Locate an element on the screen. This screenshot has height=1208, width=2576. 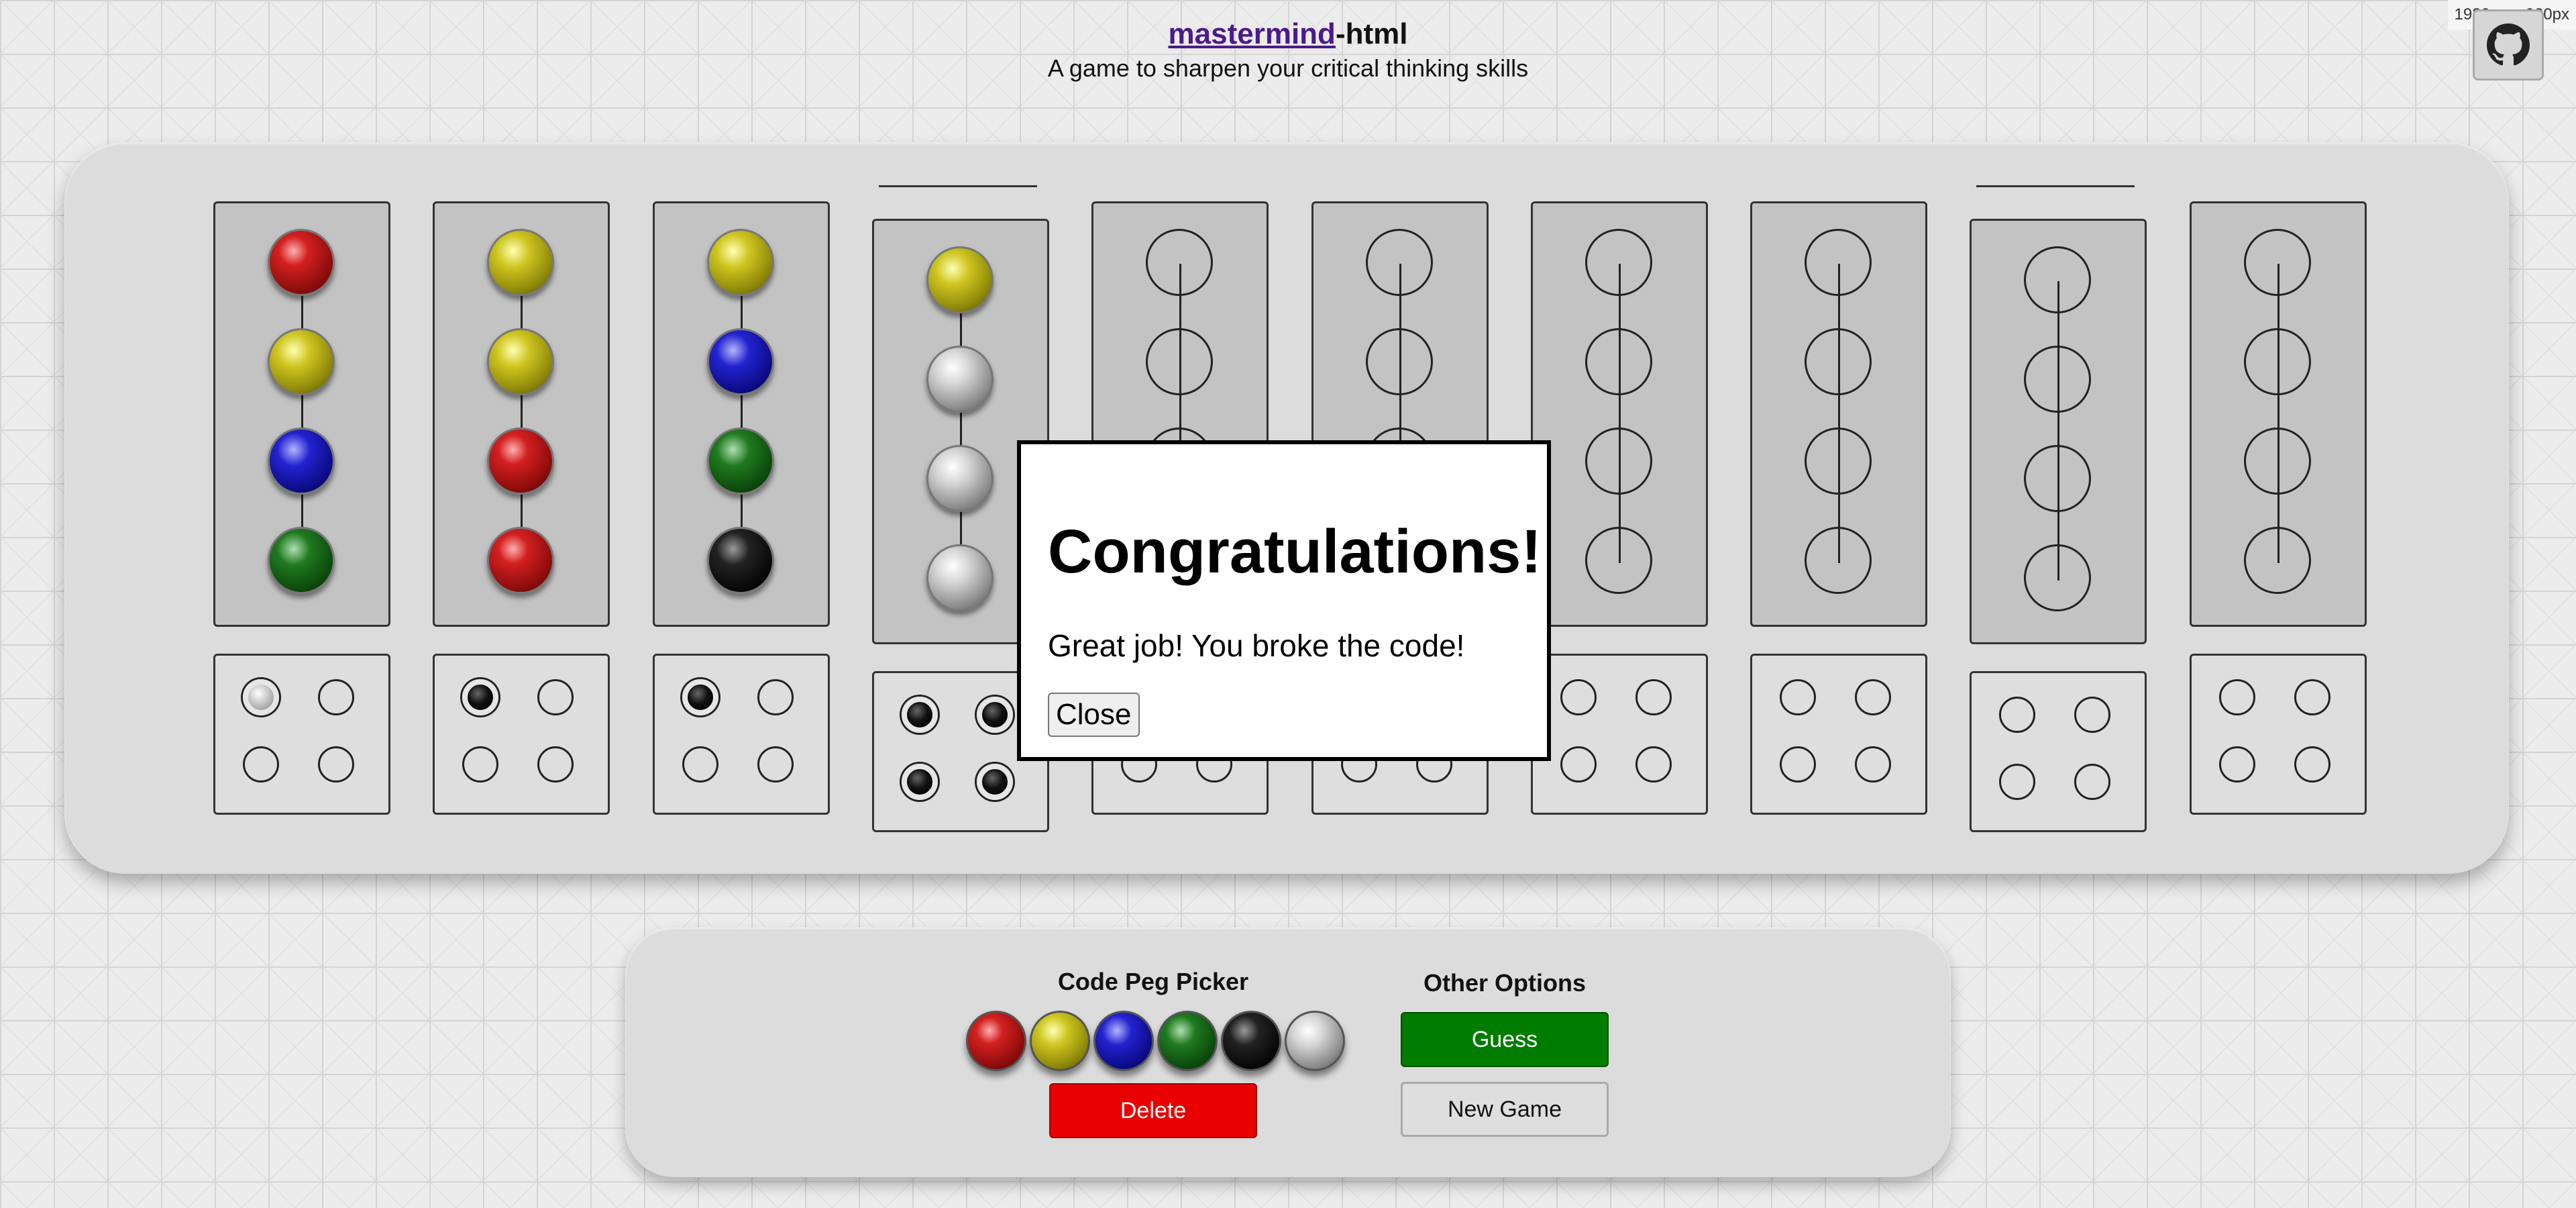
title-suffix: -html is located at coordinates (1371, 33).